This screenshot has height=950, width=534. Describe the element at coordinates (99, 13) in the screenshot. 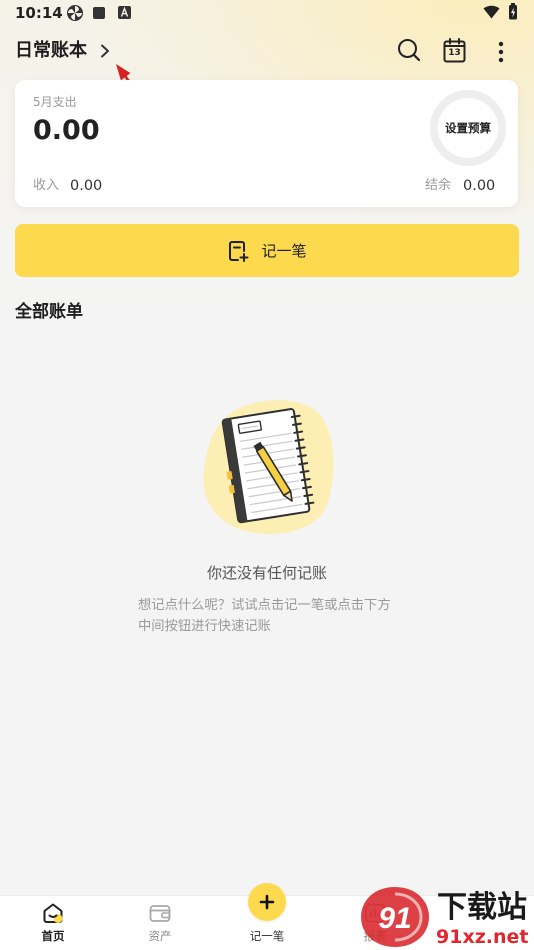

I see `square-icon` at that location.